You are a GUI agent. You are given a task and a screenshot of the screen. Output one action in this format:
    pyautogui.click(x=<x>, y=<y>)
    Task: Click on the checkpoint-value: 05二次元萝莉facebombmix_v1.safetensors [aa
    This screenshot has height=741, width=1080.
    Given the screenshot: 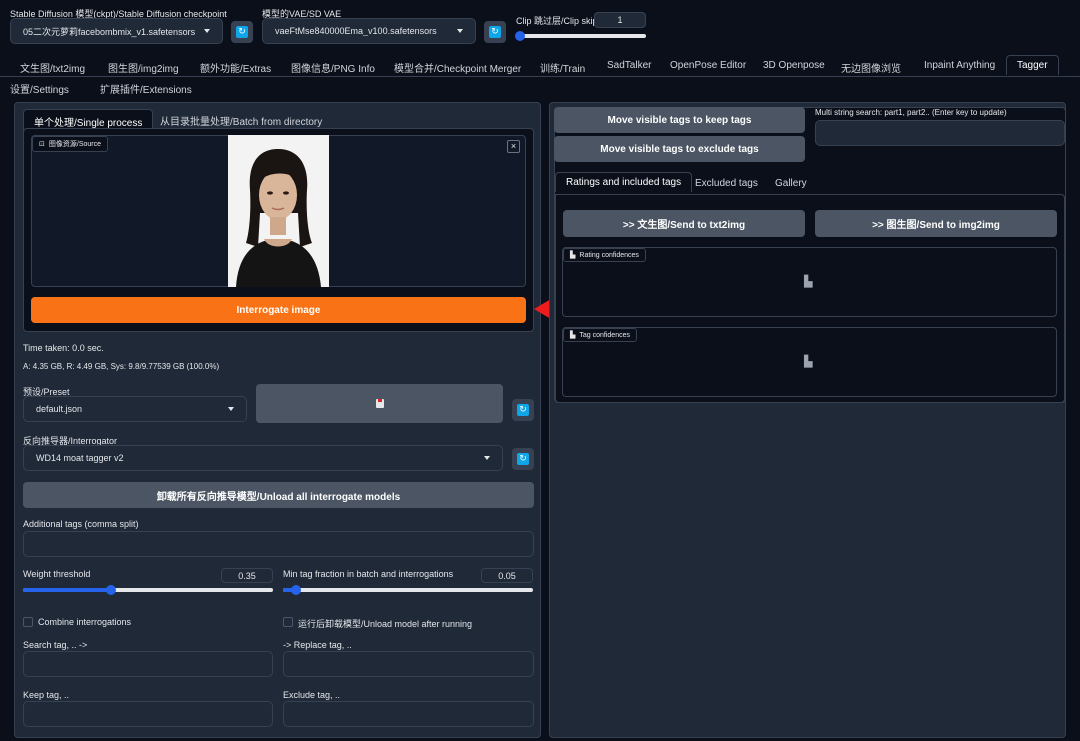 What is the action you would take?
    pyautogui.click(x=109, y=31)
    